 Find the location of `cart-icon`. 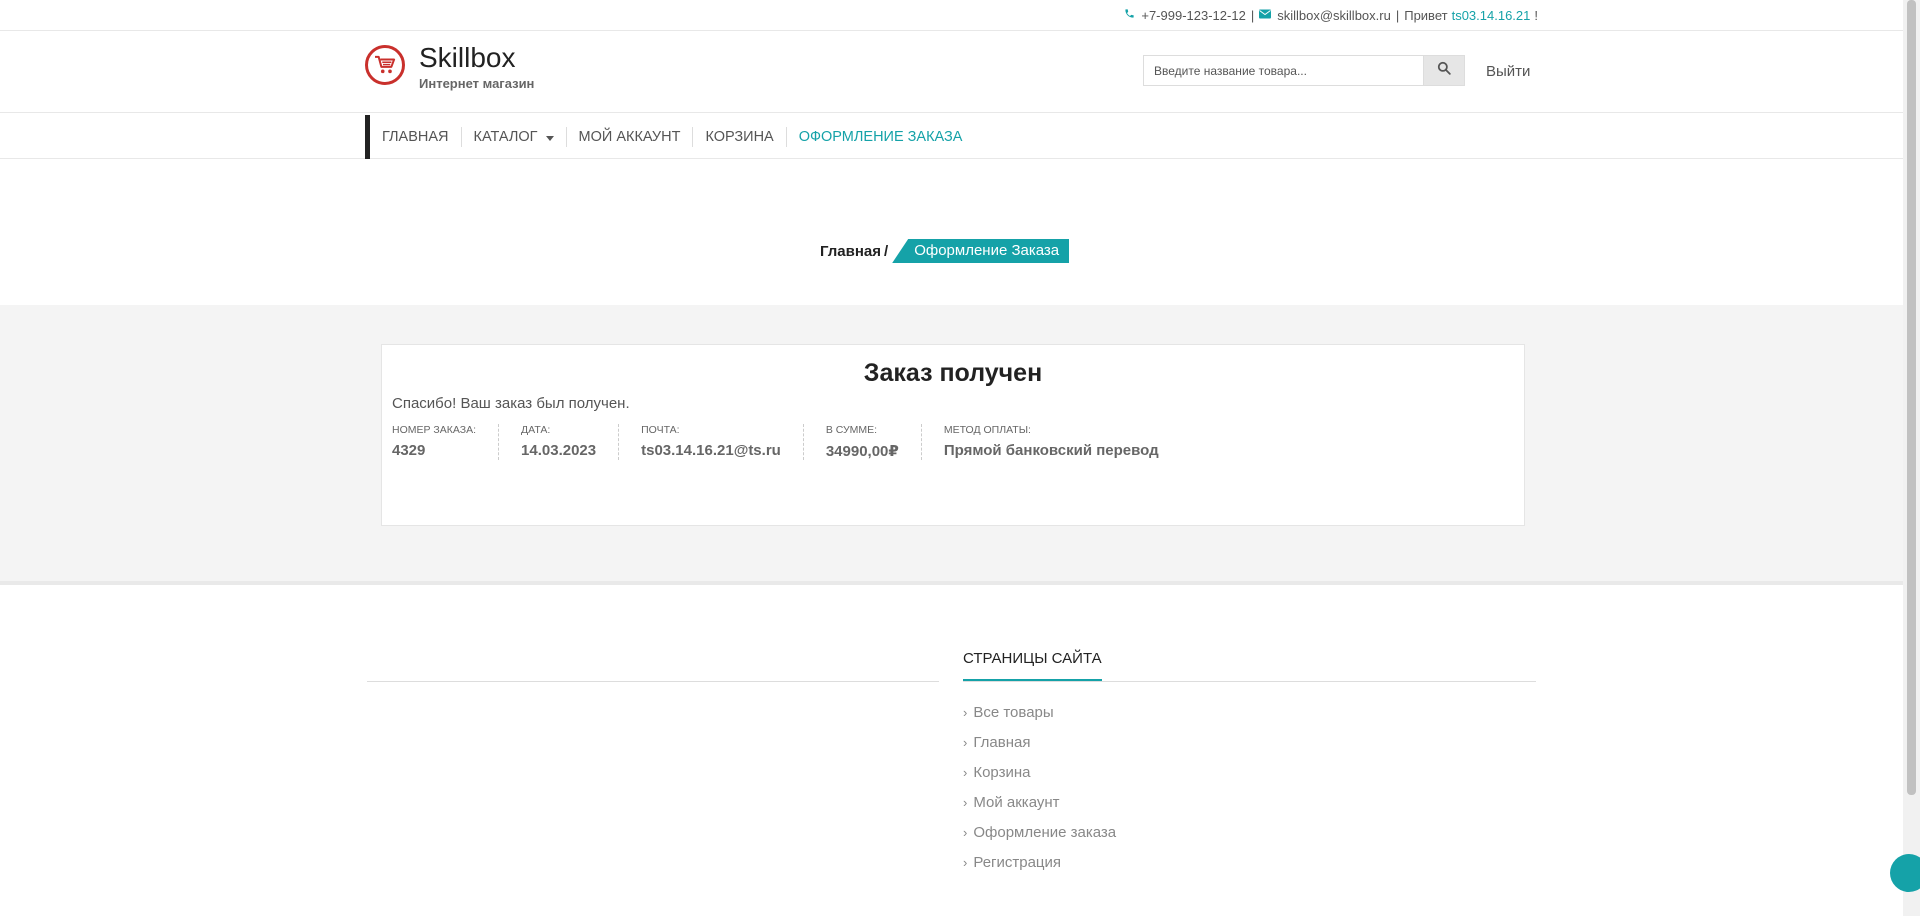

cart-icon is located at coordinates (385, 65).